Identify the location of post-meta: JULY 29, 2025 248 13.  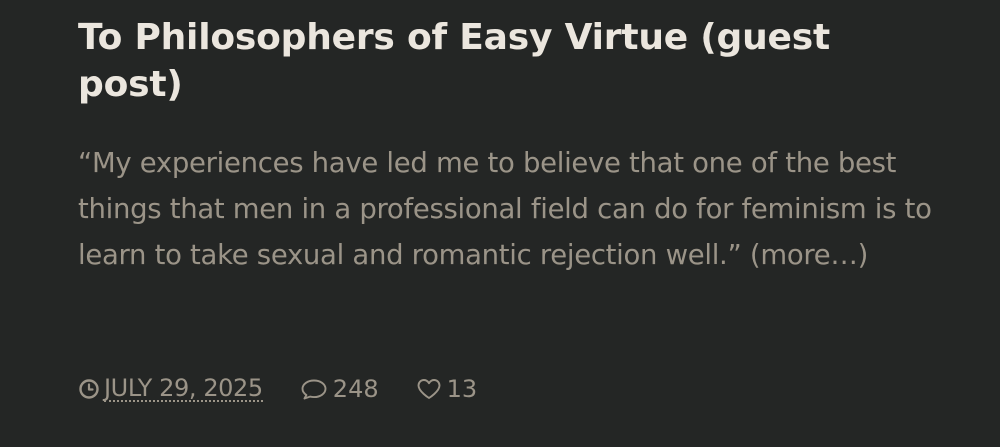
(277, 389).